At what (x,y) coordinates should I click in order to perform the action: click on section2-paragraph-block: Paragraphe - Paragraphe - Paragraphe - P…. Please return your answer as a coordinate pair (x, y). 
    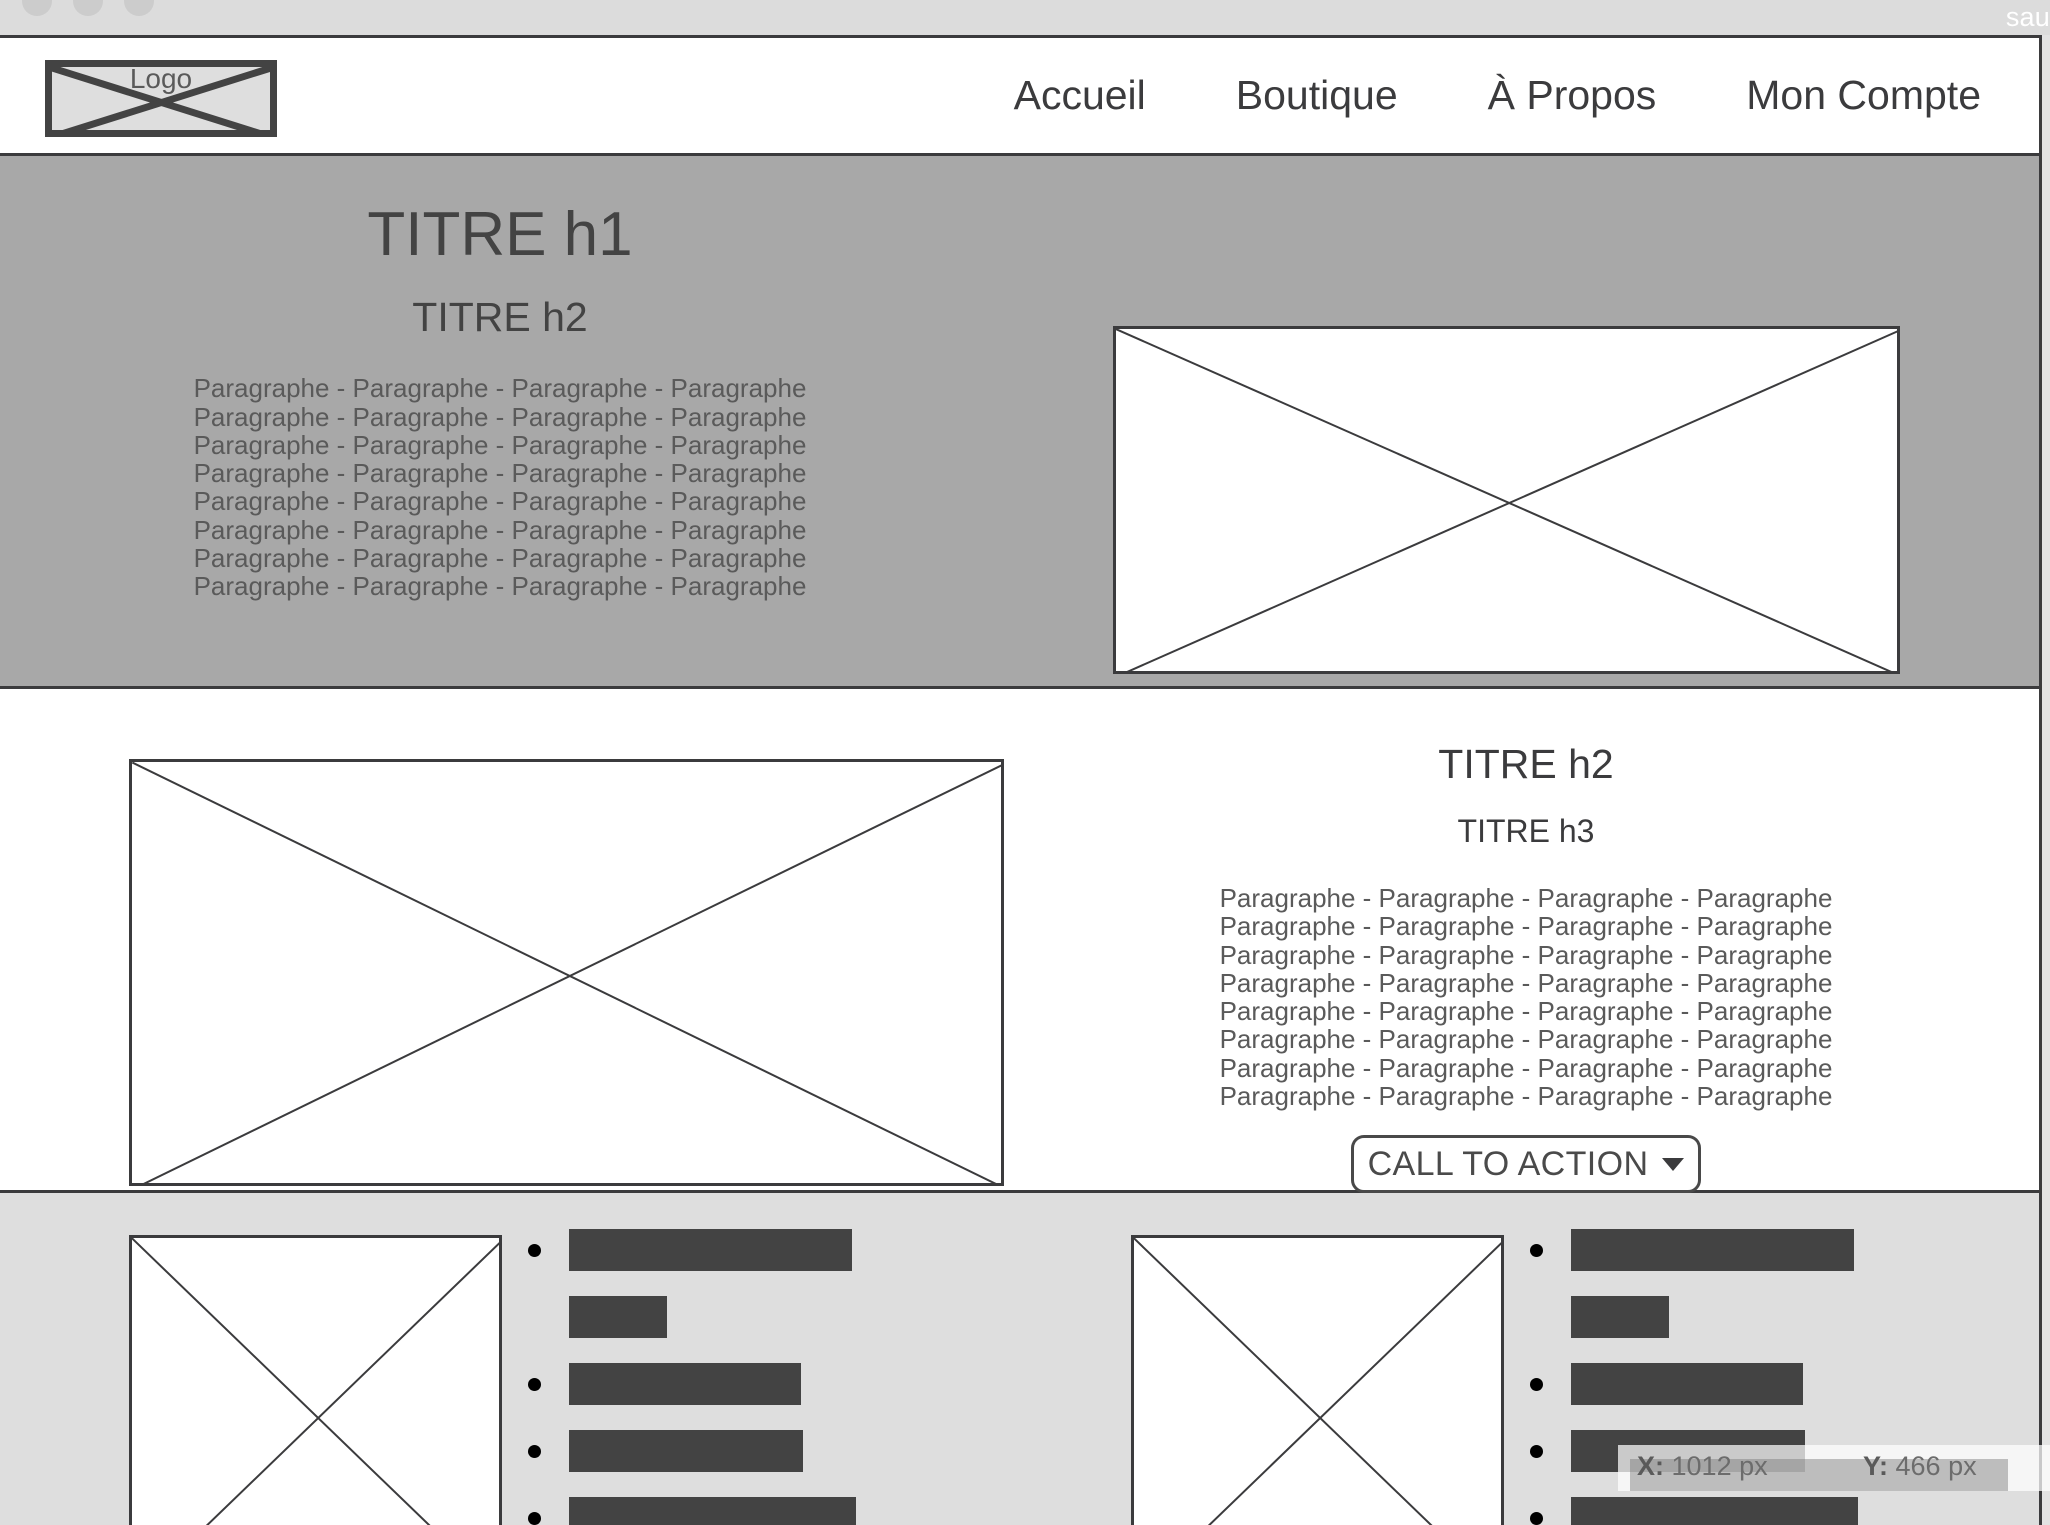
    Looking at the image, I should click on (1524, 997).